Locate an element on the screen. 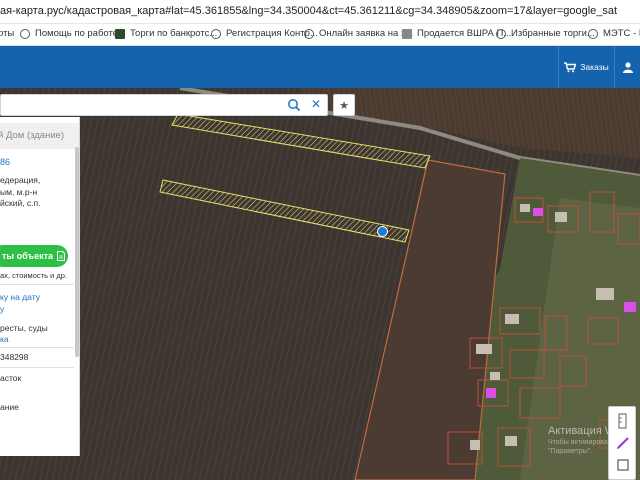 This screenshot has width=640, height=480. bookmark-label: рты is located at coordinates (7, 33).